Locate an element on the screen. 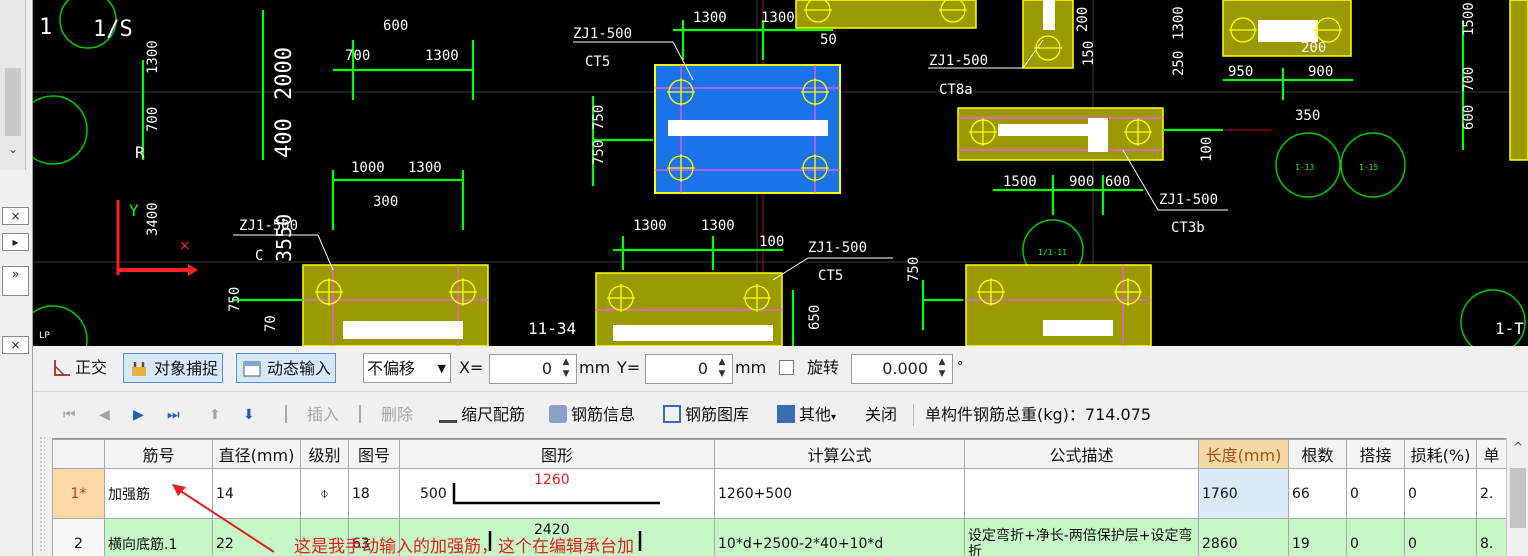 The width and height of the screenshot is (1528, 556). axis-label-1s: 1/S is located at coordinates (113, 29).